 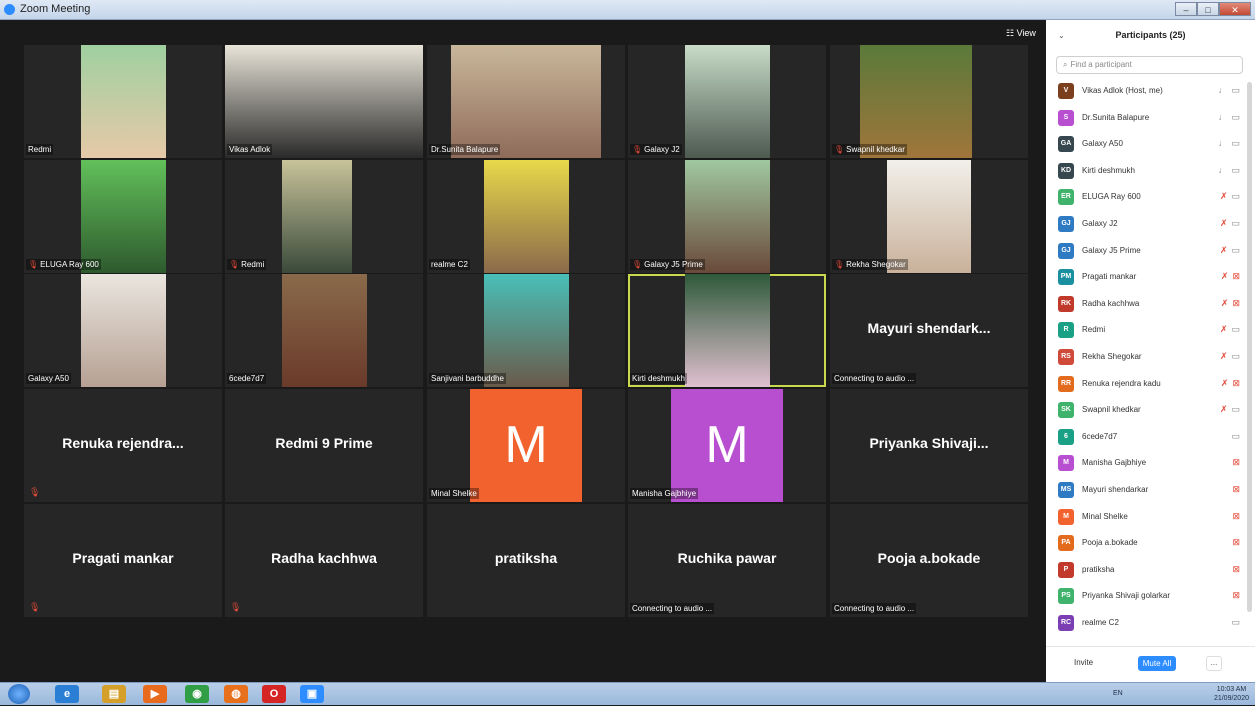 I want to click on video-tile: 🎙 Swapnil khedkar, so click(x=929, y=101).